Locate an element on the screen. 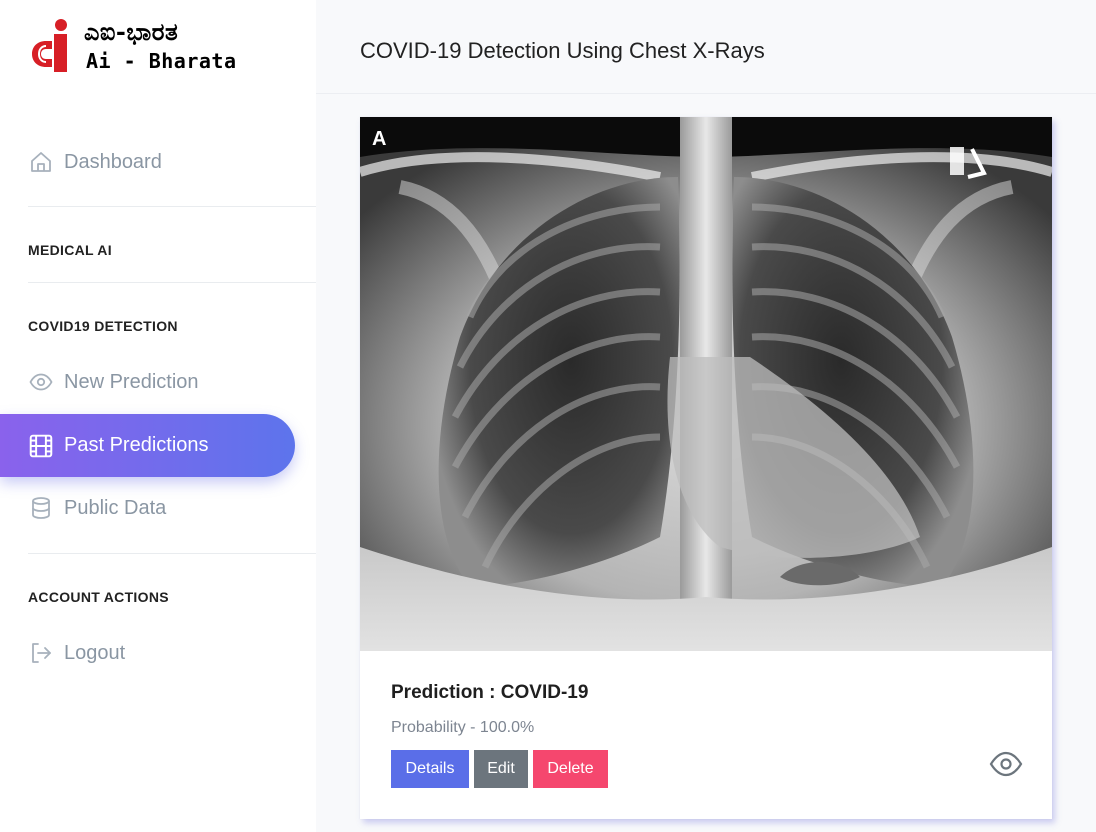 The width and height of the screenshot is (1096, 832). home-icon is located at coordinates (41, 162).